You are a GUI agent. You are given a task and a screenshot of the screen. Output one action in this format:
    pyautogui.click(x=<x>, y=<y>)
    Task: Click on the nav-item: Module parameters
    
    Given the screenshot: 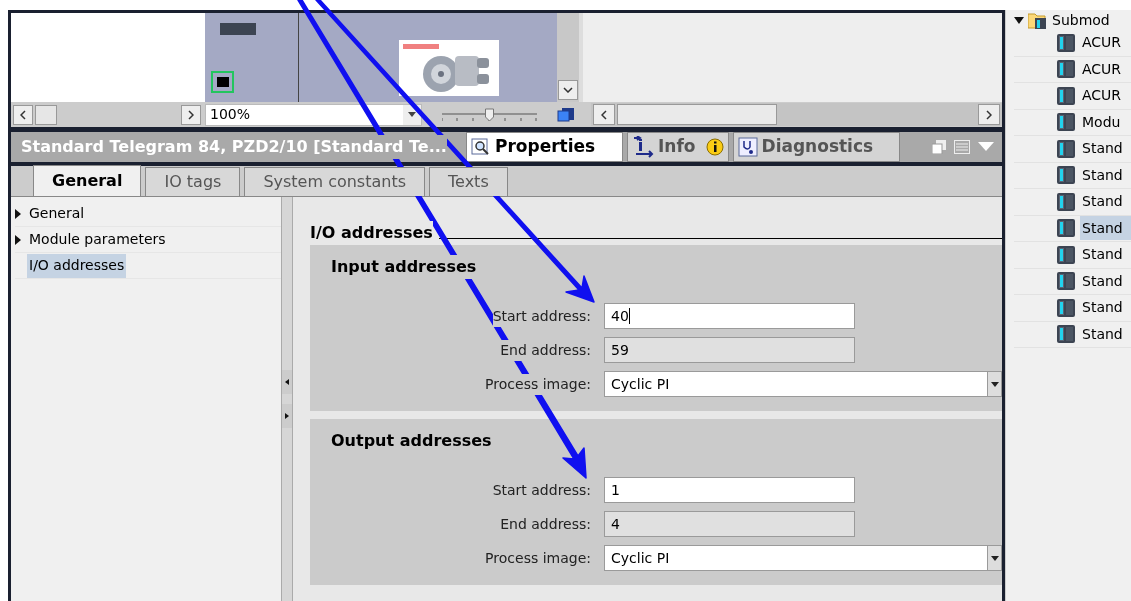 What is the action you would take?
    pyautogui.click(x=97, y=239)
    